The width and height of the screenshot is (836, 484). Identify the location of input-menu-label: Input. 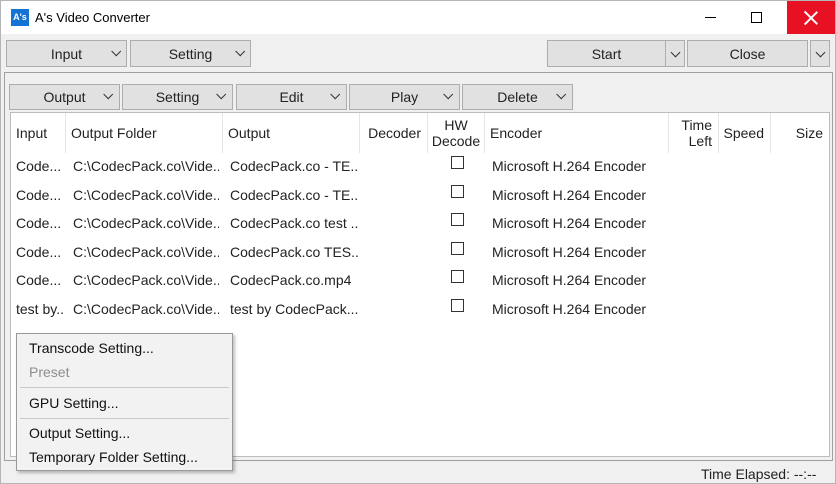
(66, 53).